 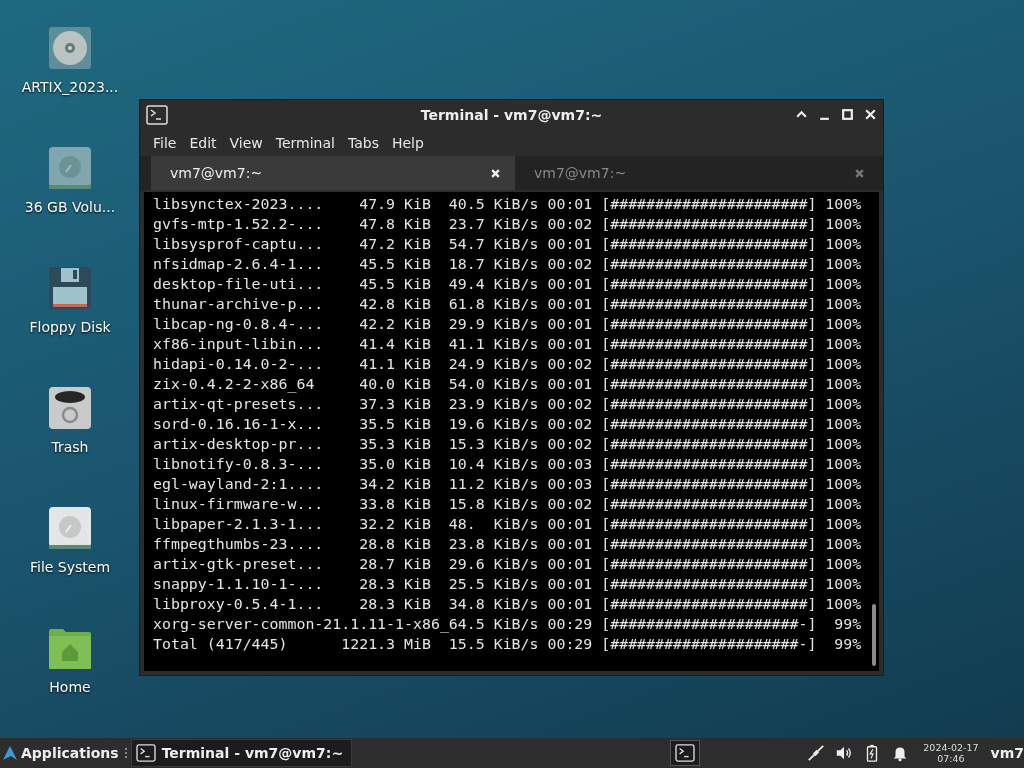 What do you see at coordinates (685, 753) in the screenshot?
I see `terminal-launcher-icon` at bounding box center [685, 753].